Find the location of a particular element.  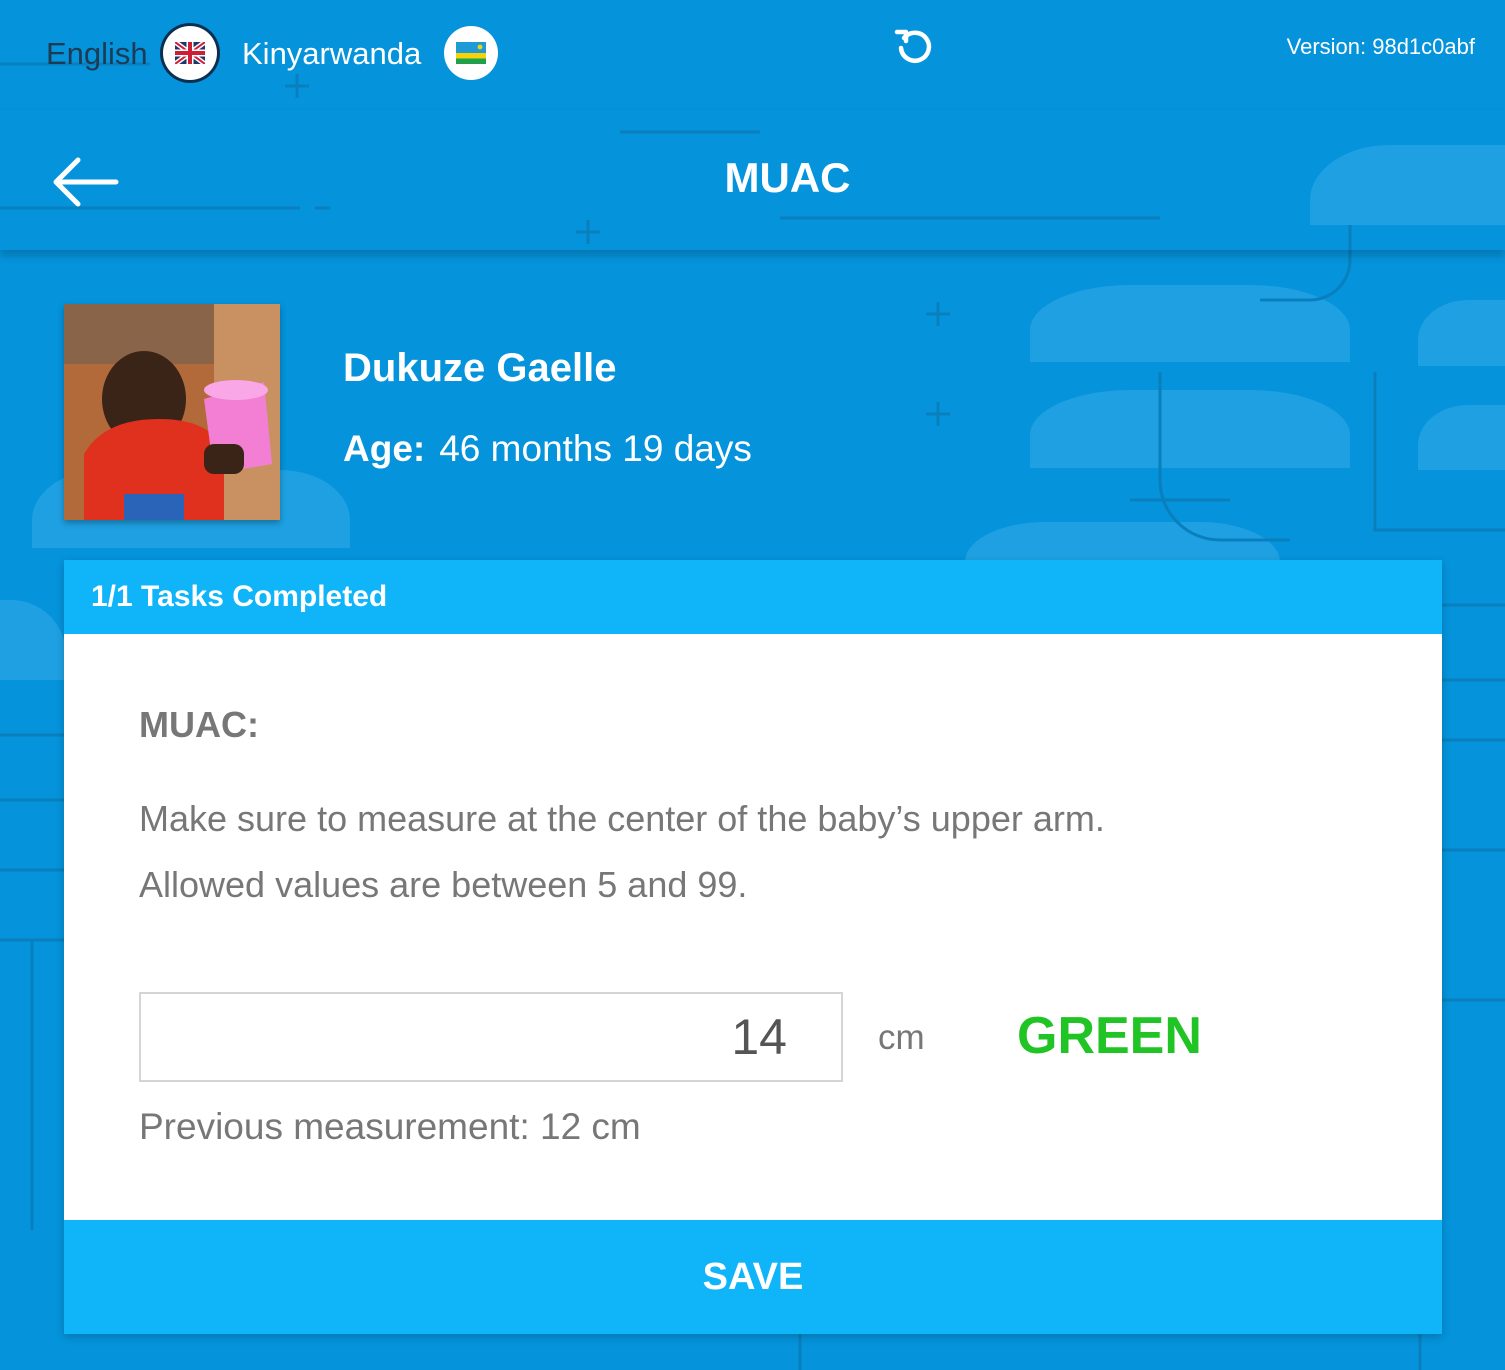

previous-measurement: Previous measurement: 12 cm is located at coordinates (390, 1126).